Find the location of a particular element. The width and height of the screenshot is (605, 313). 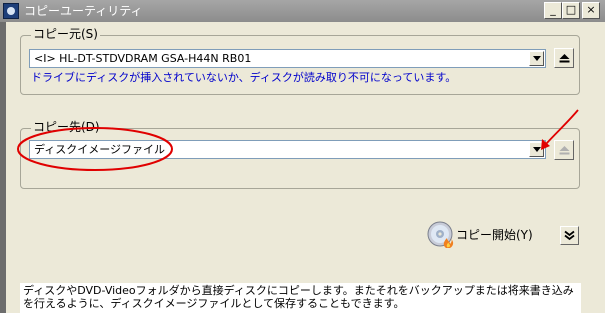

source-legend: コピー元(S) is located at coordinates (65, 34).